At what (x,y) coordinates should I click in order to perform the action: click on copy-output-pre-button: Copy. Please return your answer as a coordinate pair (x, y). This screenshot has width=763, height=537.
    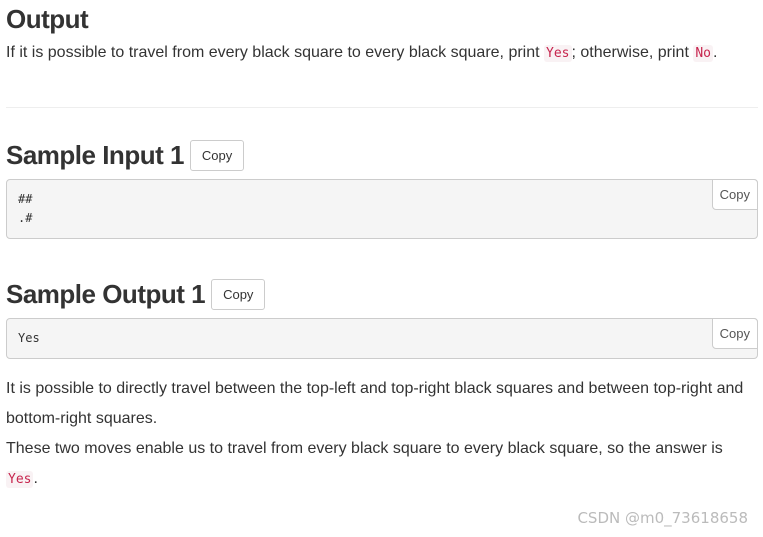
    Looking at the image, I should click on (734, 333).